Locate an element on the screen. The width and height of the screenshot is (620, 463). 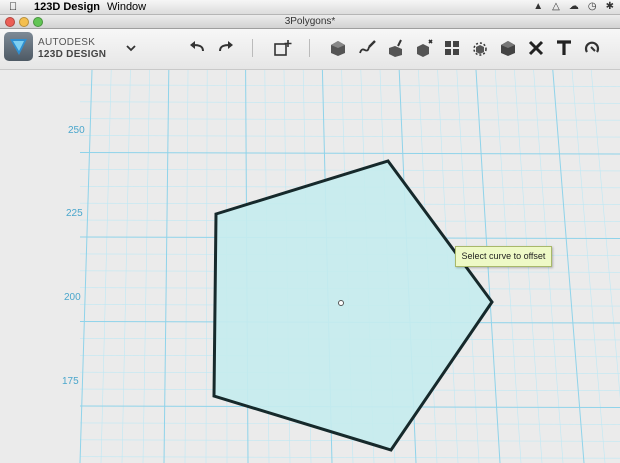
app-logo is located at coordinates (18, 46).